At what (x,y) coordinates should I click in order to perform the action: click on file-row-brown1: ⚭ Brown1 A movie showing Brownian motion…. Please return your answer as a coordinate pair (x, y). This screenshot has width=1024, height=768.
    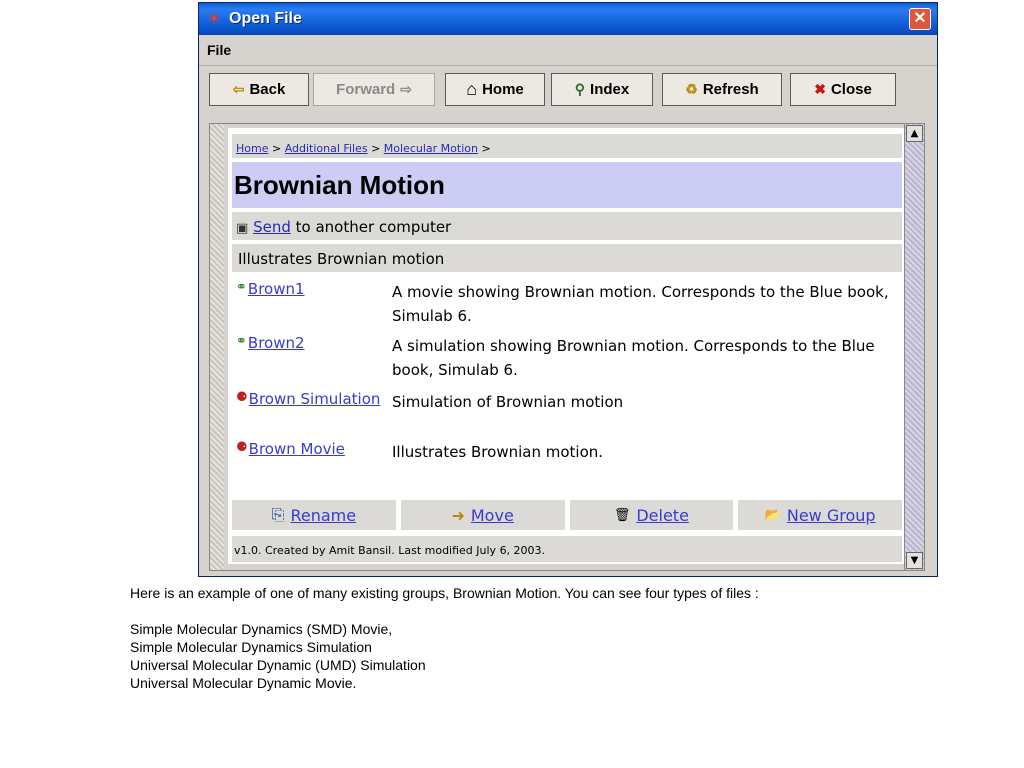
    Looking at the image, I should click on (567, 305).